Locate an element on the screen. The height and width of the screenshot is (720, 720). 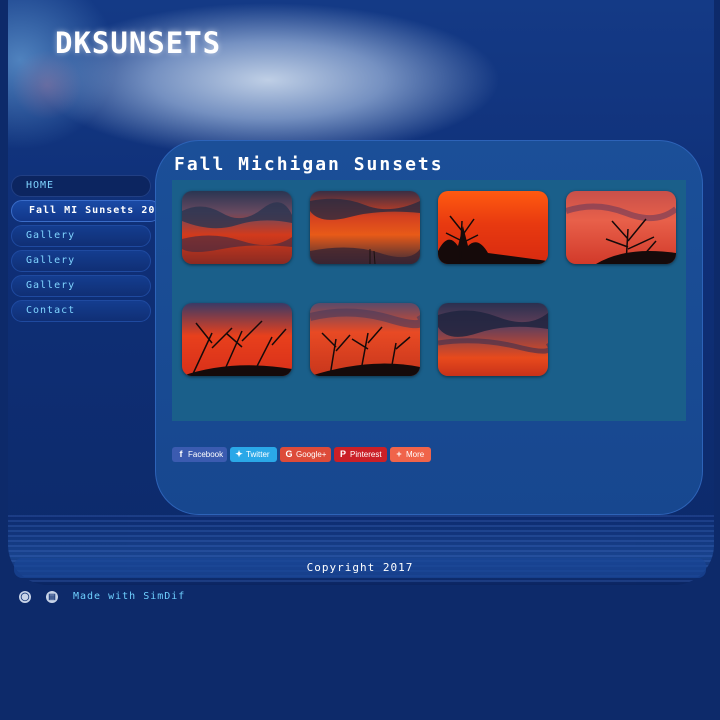
twitter-share-label: Twitter is located at coordinates (258, 454).